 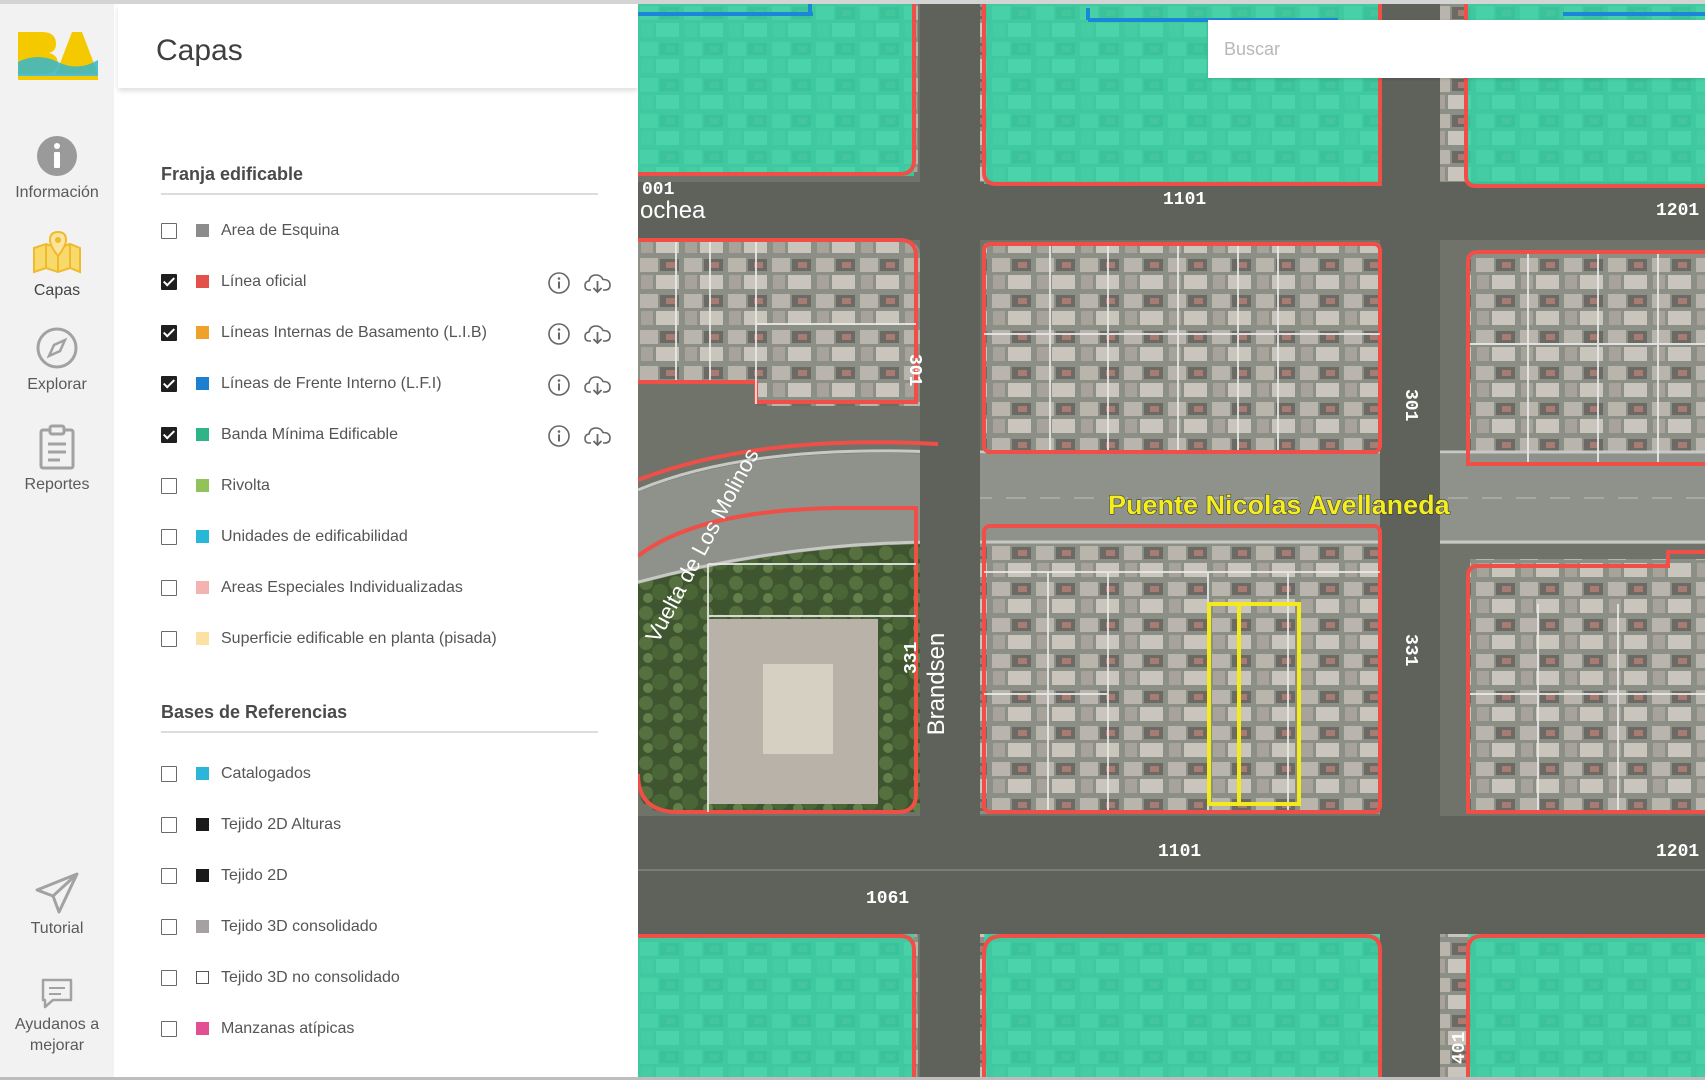 I want to click on layer-row: Banda Mínima Edificable, so click(x=386, y=437).